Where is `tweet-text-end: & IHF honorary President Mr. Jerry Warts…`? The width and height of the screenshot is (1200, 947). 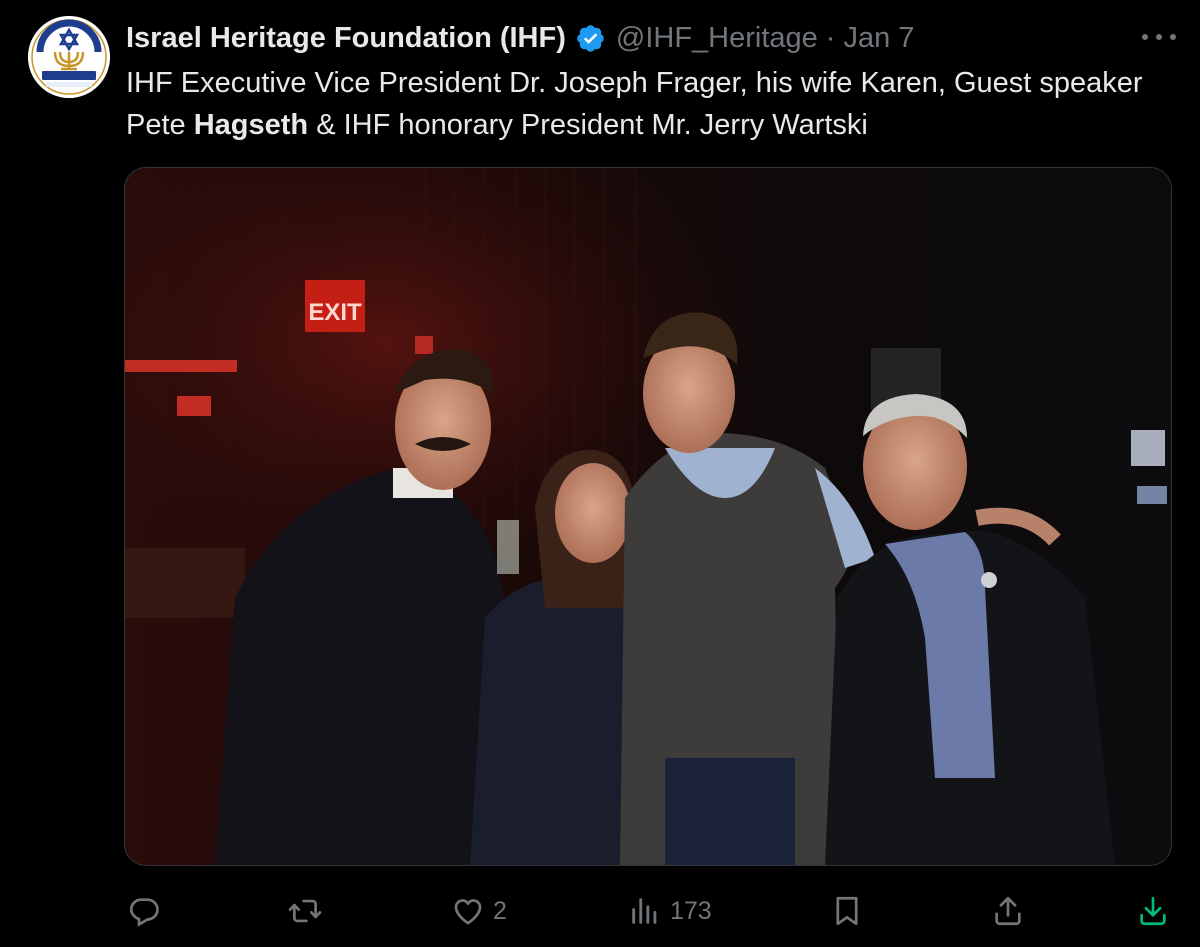 tweet-text-end: & IHF honorary President Mr. Jerry Warts… is located at coordinates (588, 125).